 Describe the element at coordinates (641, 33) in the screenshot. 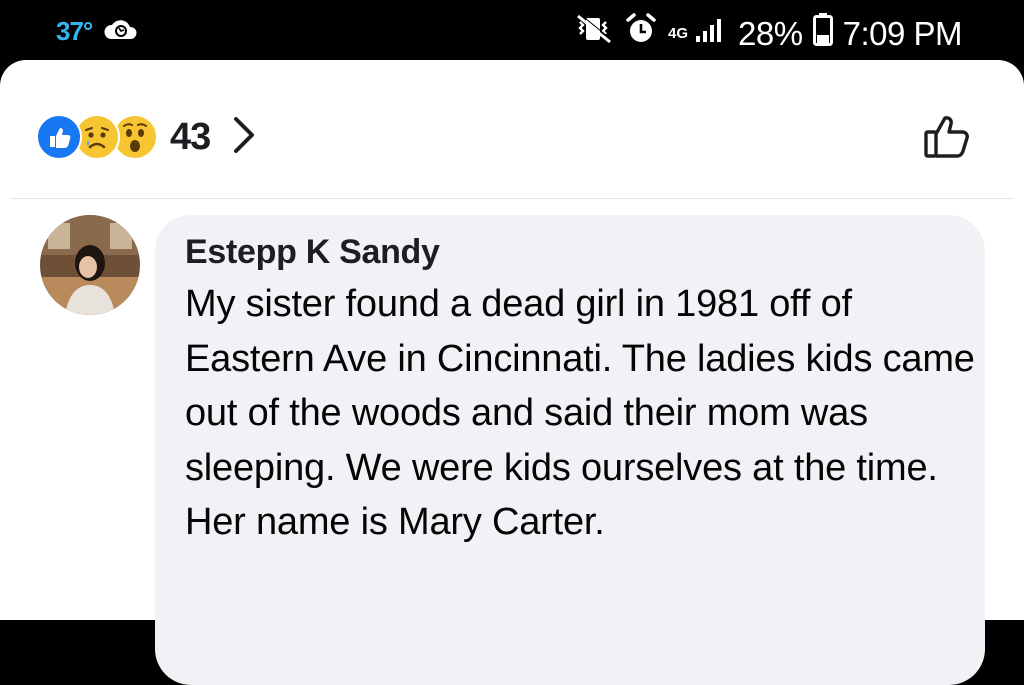

I see `alarm-icon` at that location.